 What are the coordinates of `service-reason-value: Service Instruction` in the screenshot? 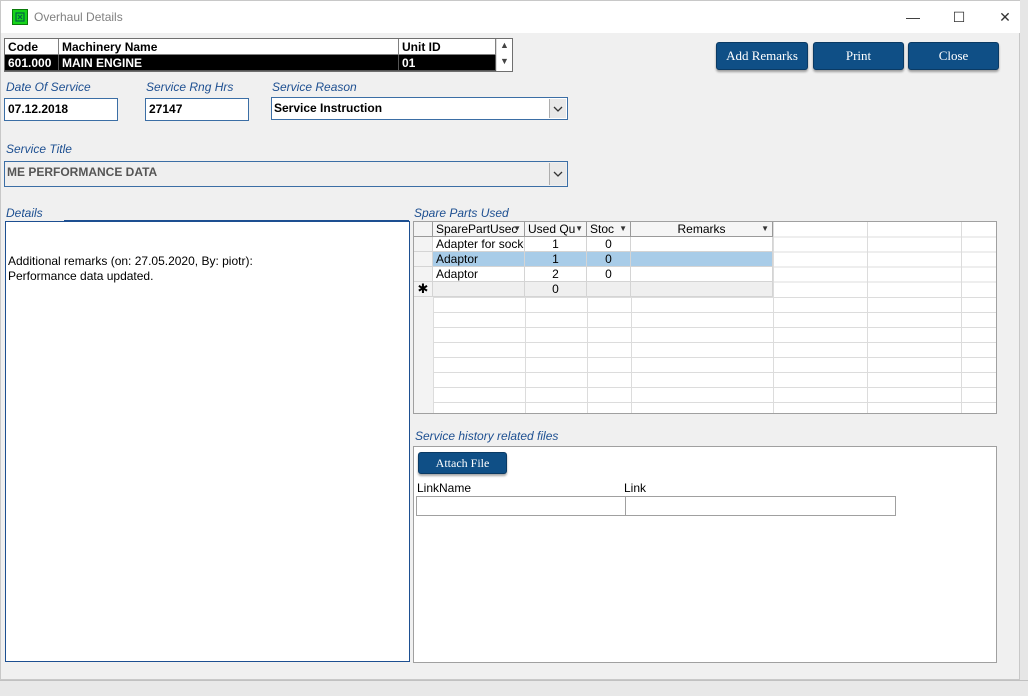 It's located at (328, 108).